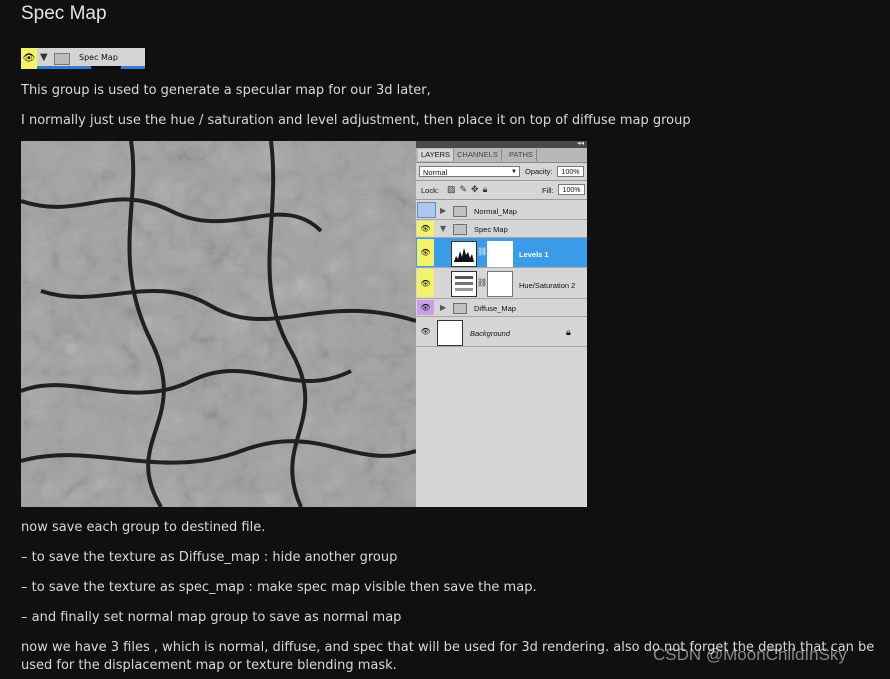  I want to click on chevron-down-icon: ▼, so click(514, 172).